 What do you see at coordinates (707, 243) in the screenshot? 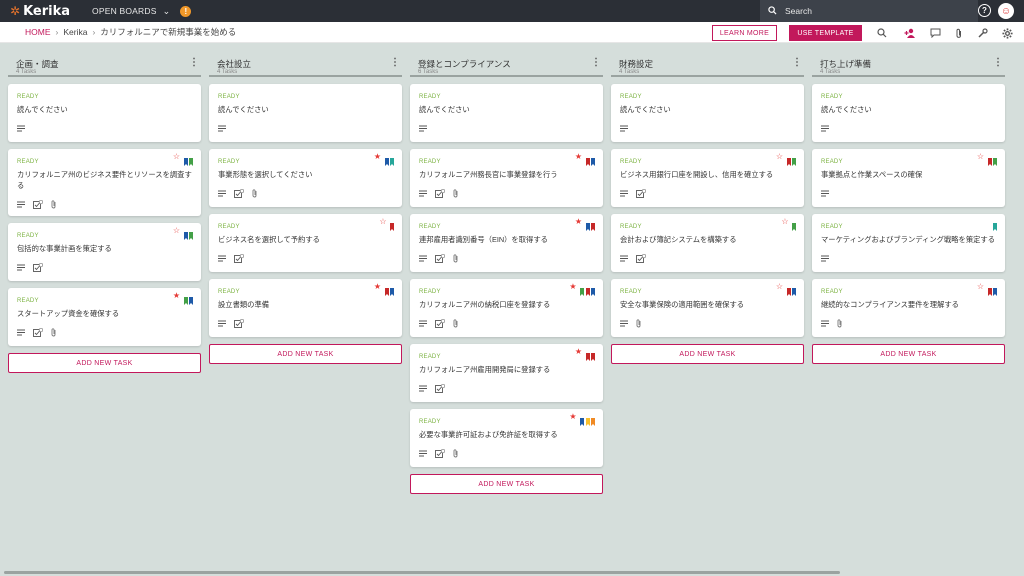
I see `task-card: READY 会計および簿記システムを構築する ☆` at bounding box center [707, 243].